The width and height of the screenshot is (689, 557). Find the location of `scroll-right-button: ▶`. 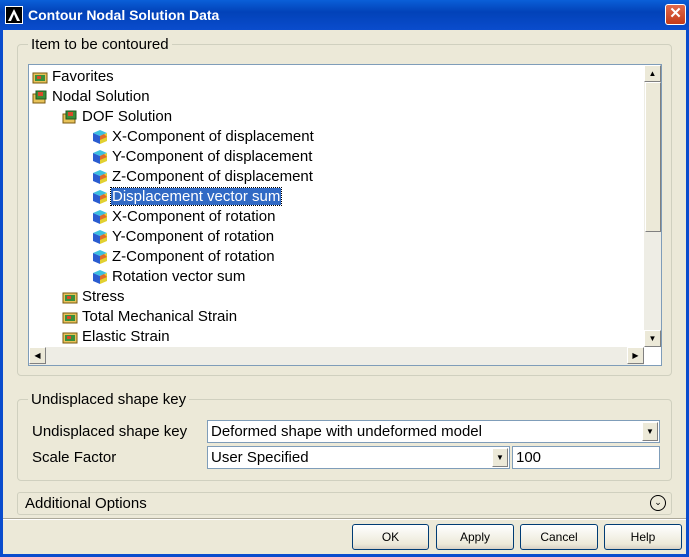

scroll-right-button: ▶ is located at coordinates (635, 355).